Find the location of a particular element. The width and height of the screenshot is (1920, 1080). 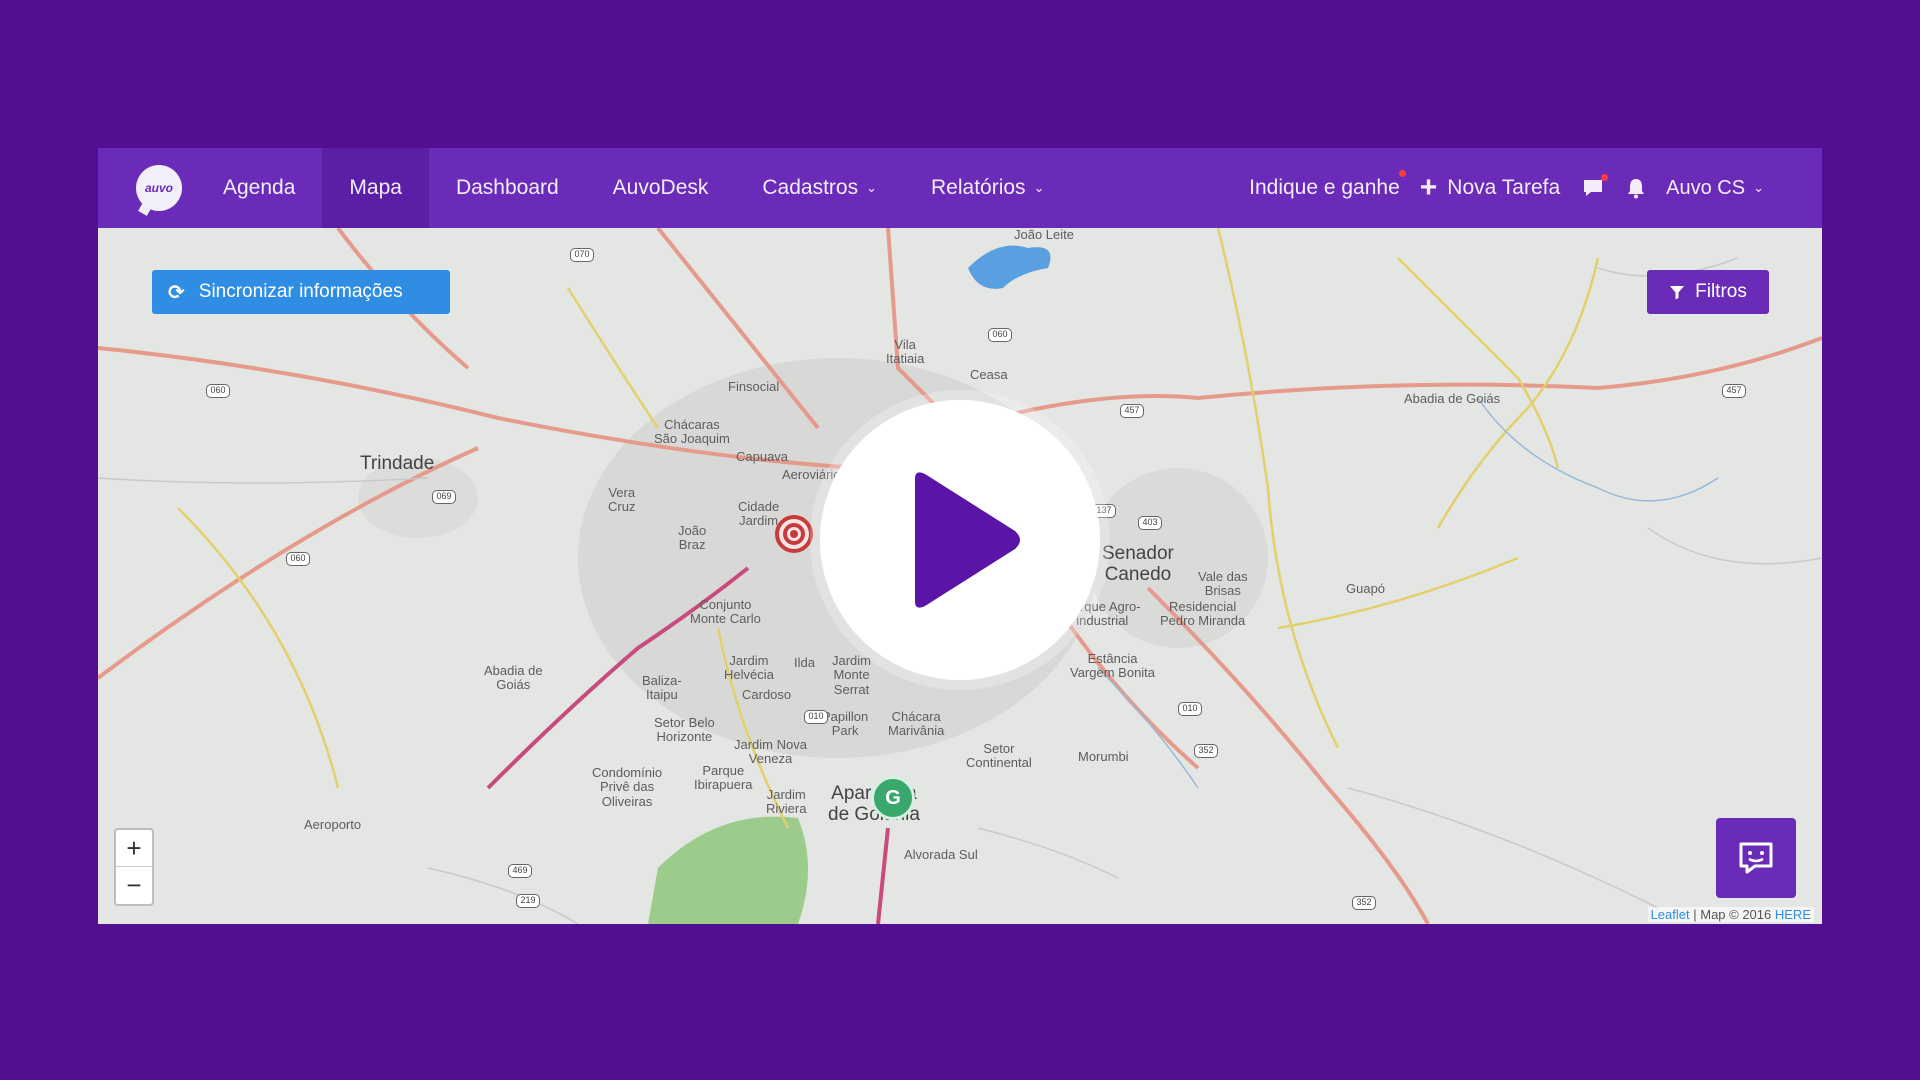

place-label: Finsocial is located at coordinates (754, 386).